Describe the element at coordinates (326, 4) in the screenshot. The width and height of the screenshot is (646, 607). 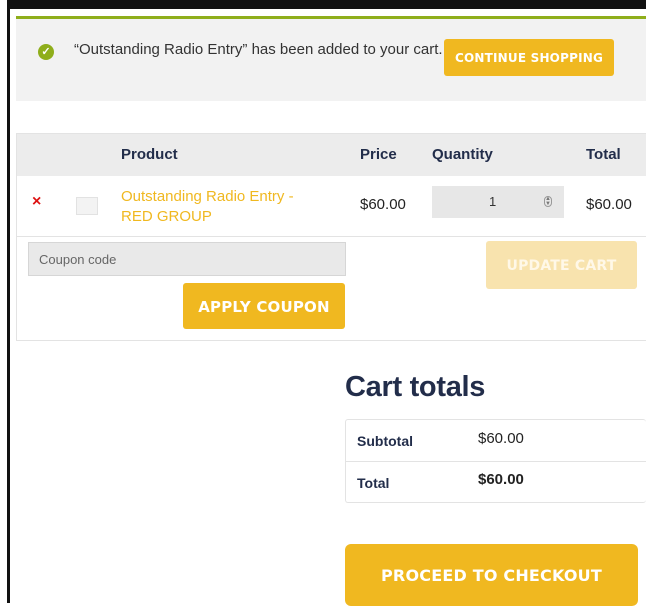
I see `window-frame-top` at that location.